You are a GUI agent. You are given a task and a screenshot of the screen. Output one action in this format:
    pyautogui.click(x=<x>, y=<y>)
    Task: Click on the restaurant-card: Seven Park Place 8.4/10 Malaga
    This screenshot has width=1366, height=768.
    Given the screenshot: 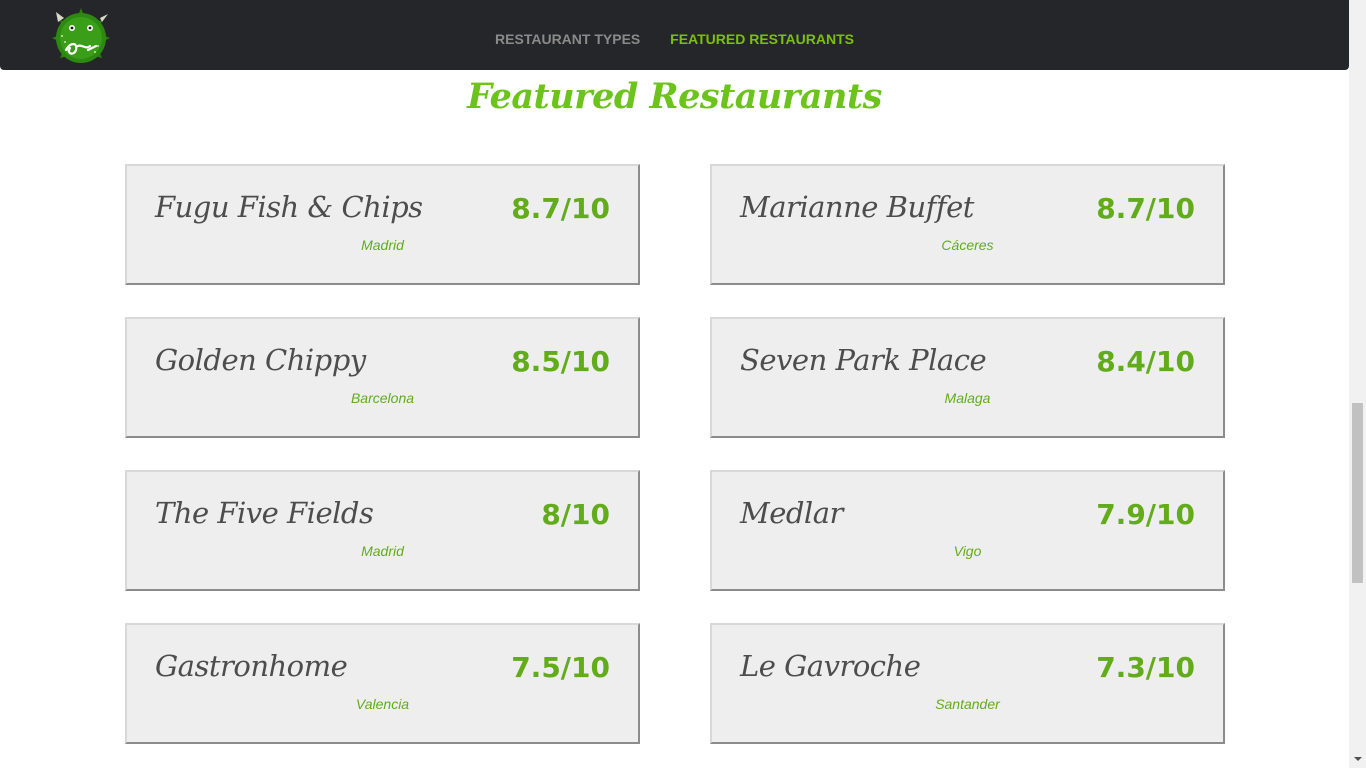 What is the action you would take?
    pyautogui.click(x=967, y=377)
    